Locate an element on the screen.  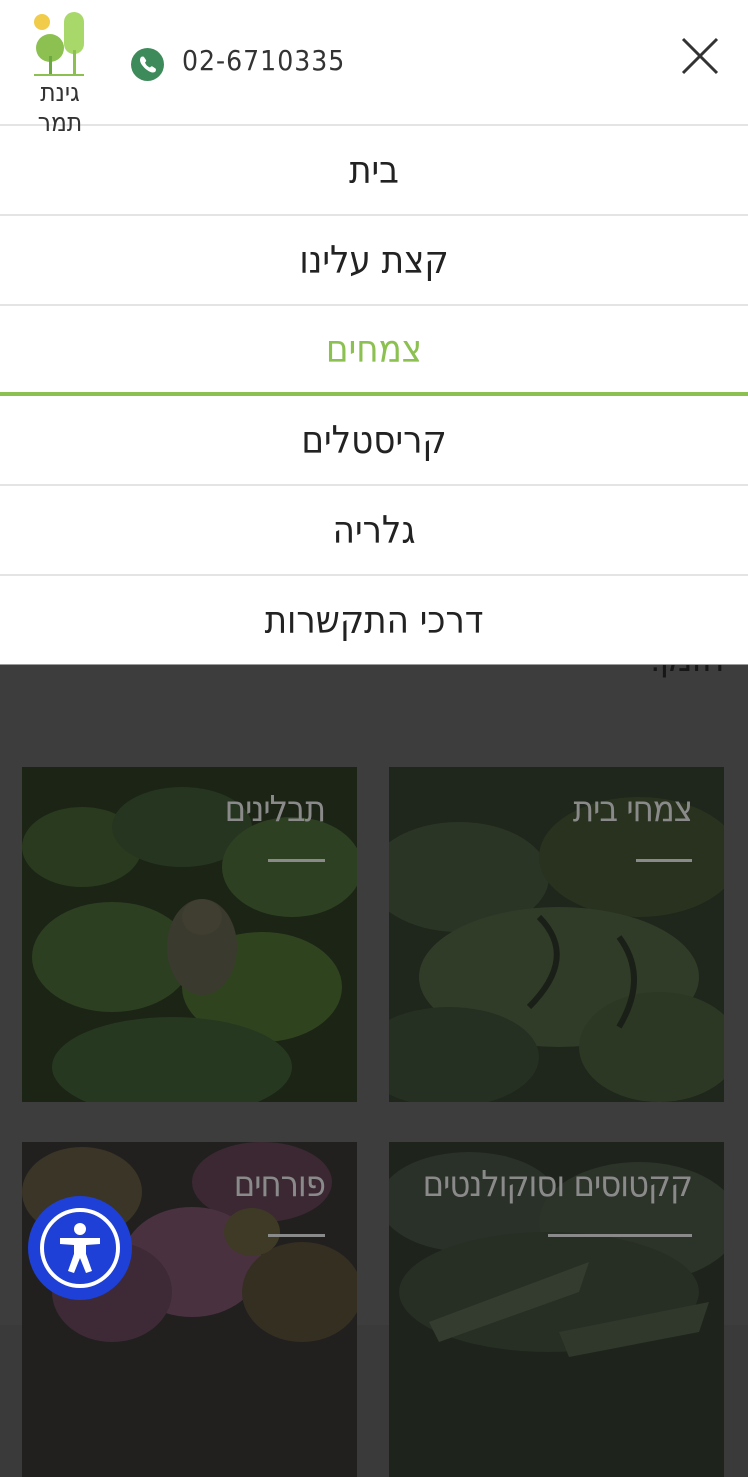
tile-title: פורחים is located at coordinates (279, 1184).